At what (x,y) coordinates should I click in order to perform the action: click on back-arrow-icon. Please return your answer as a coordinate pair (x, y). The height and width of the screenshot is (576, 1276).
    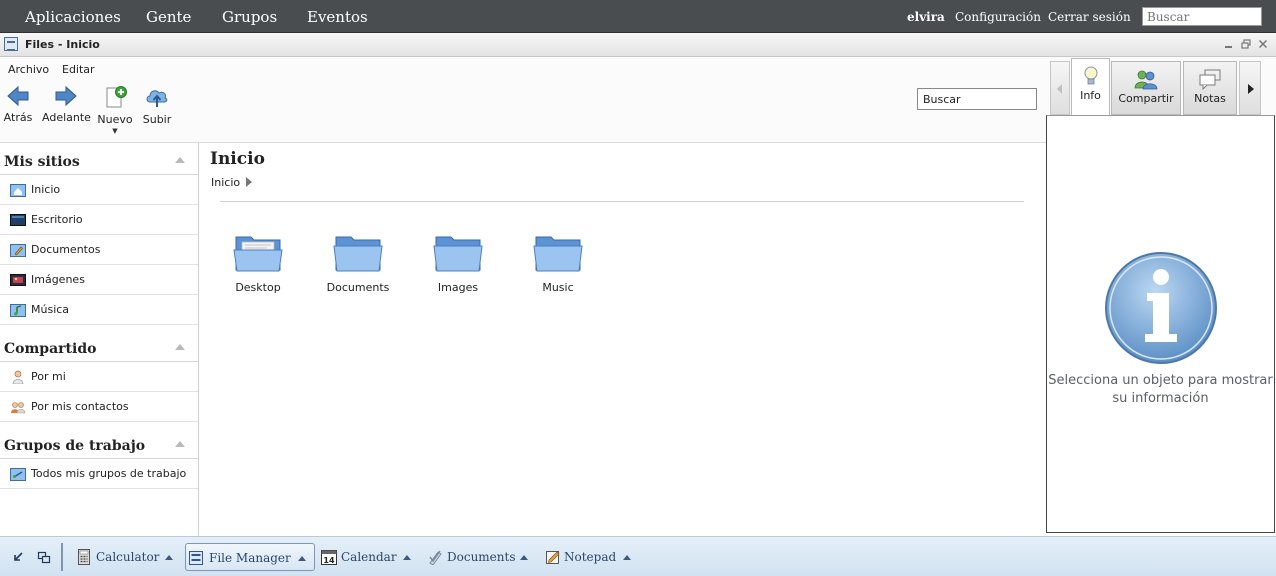
    Looking at the image, I should click on (18, 96).